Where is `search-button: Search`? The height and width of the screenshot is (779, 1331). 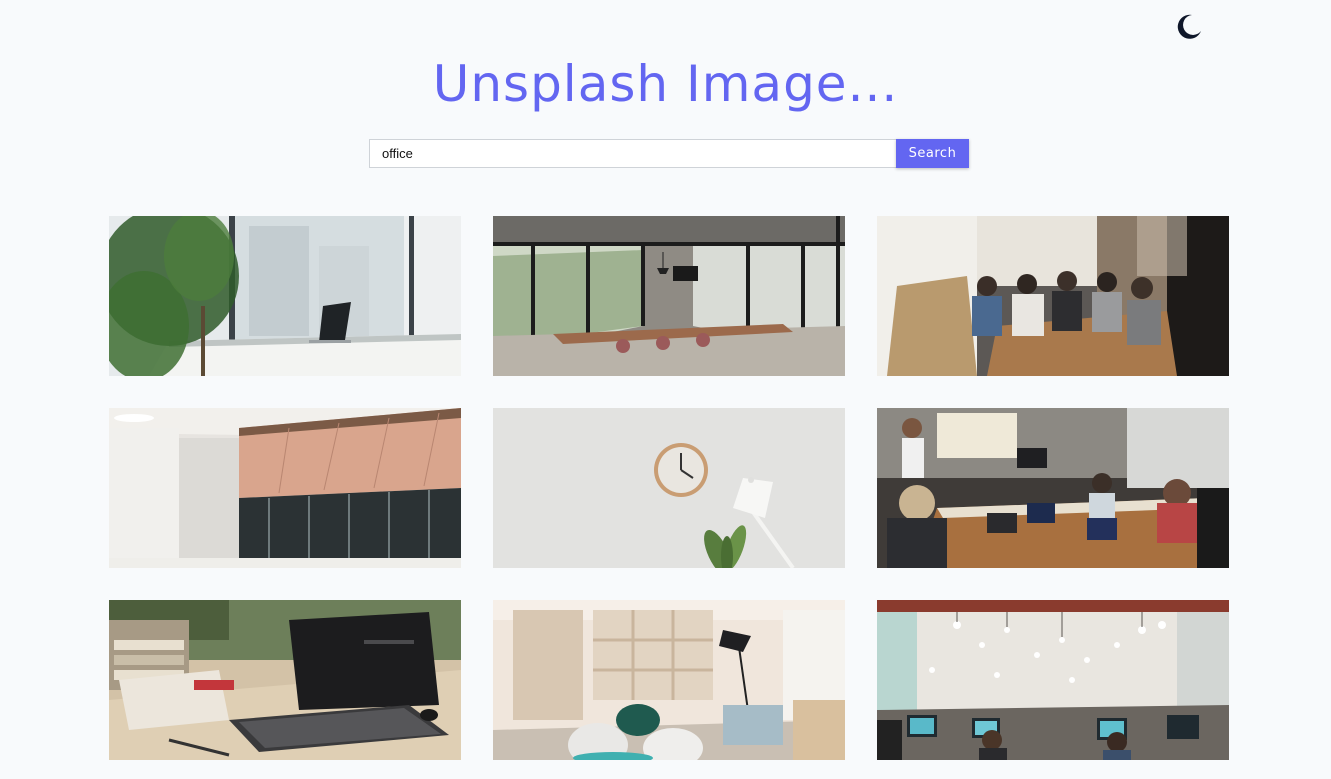 search-button: Search is located at coordinates (932, 153).